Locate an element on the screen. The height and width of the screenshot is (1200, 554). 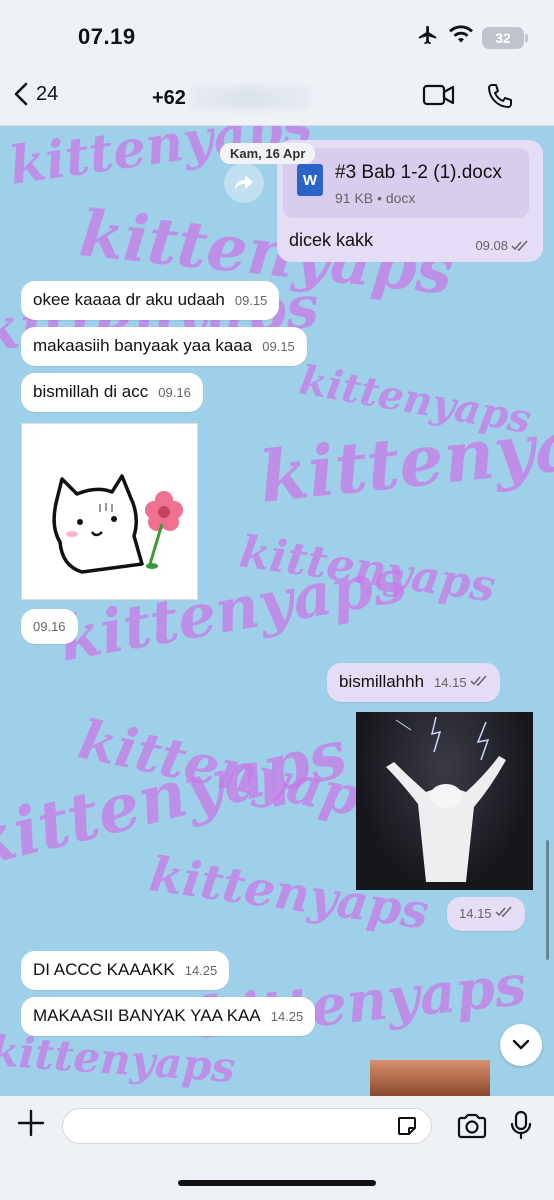
contact-name: +62 is located at coordinates (231, 98).